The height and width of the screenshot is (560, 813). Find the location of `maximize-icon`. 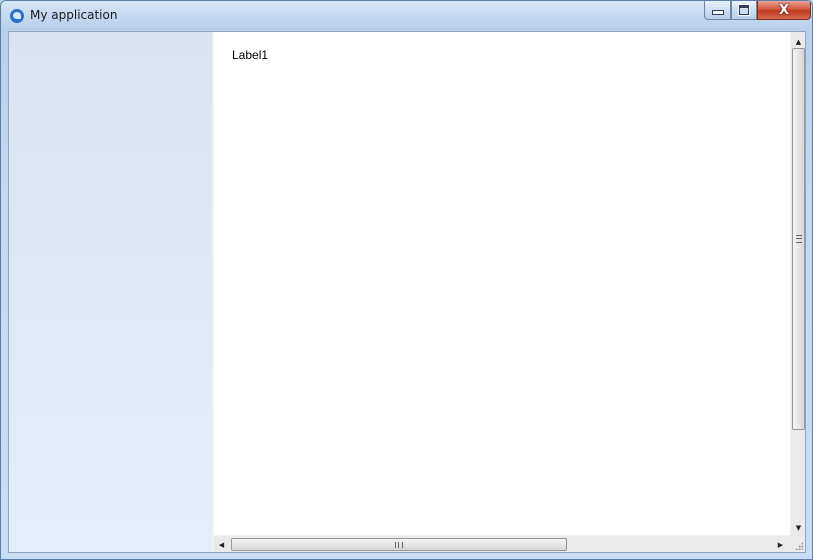

maximize-icon is located at coordinates (744, 10).